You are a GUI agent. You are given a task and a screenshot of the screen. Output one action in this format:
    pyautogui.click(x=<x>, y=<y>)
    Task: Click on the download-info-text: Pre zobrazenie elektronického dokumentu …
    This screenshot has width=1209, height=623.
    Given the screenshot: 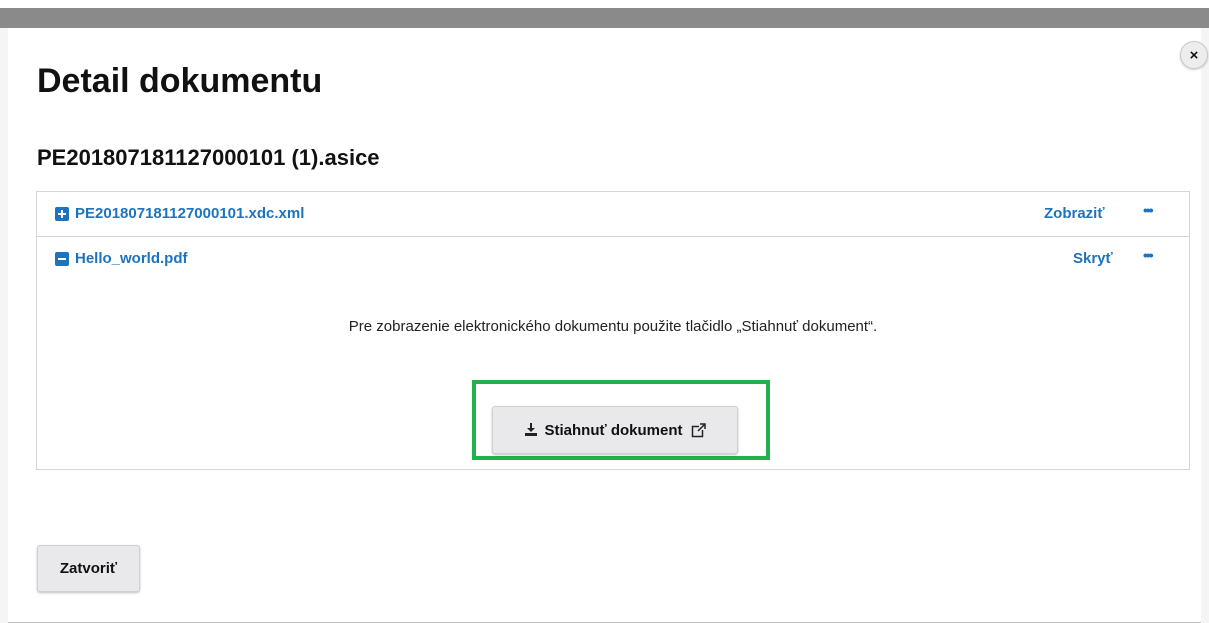 What is the action you would take?
    pyautogui.click(x=613, y=326)
    